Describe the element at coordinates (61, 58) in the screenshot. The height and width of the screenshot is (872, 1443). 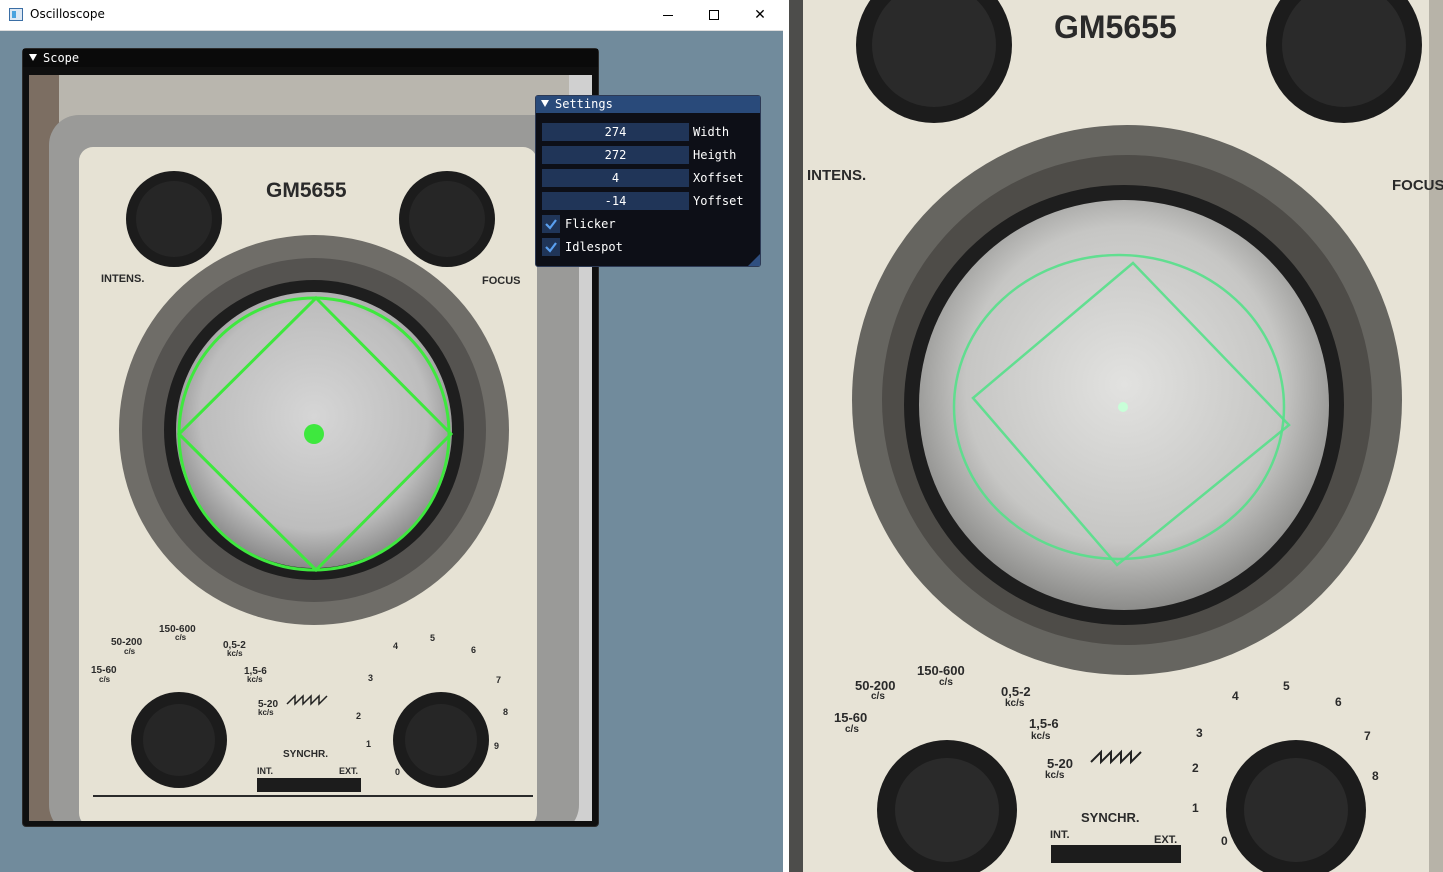
I see `scope-panel-title: Scope` at that location.